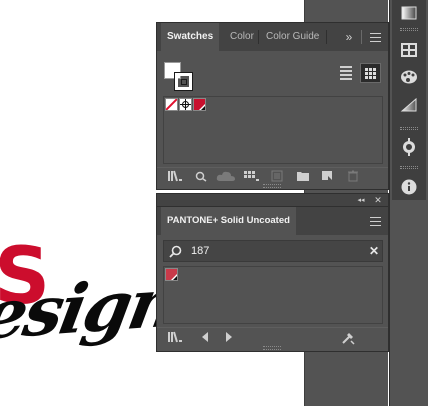 This screenshot has height=406, width=428. I want to click on new-swatch-icon, so click(328, 177).